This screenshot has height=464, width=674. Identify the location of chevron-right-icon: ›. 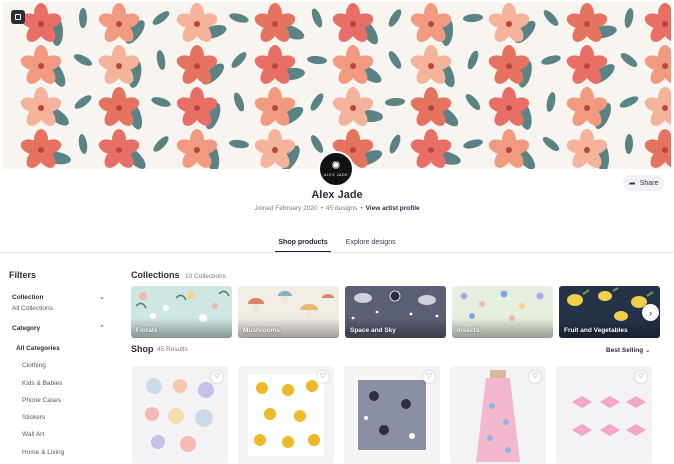
(650, 312).